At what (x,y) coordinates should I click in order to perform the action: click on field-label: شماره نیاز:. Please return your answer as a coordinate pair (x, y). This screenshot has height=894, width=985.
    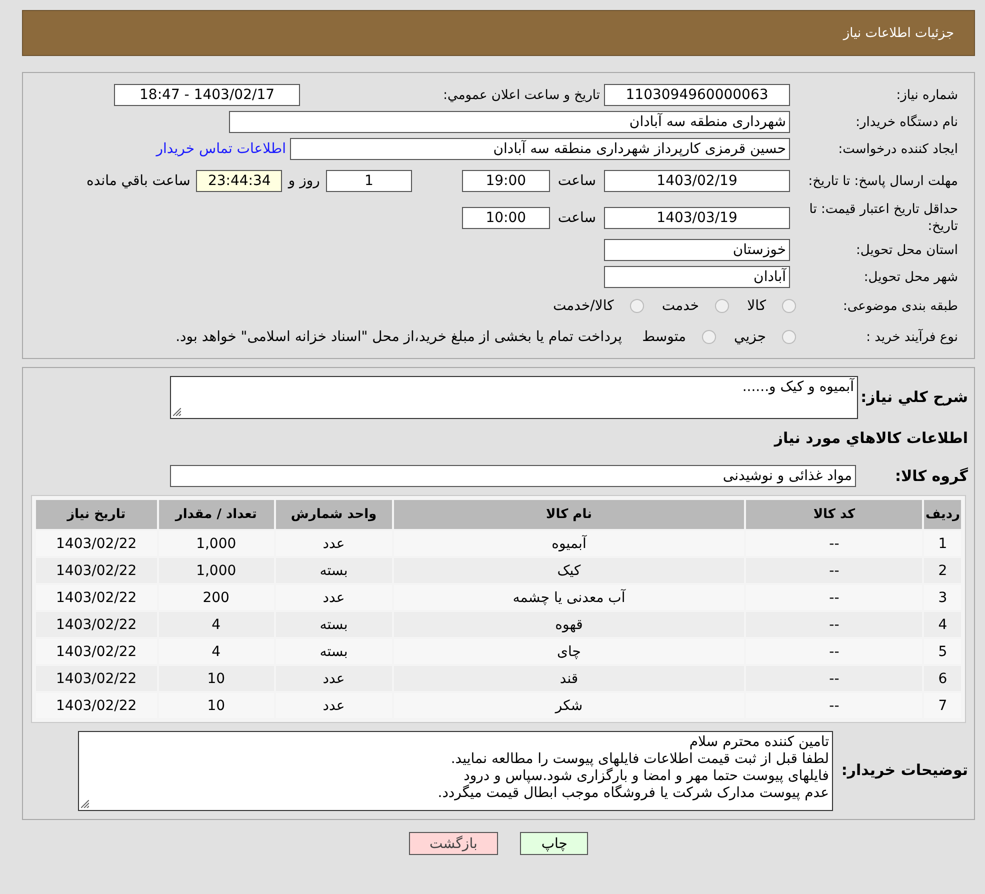
    Looking at the image, I should click on (927, 95).